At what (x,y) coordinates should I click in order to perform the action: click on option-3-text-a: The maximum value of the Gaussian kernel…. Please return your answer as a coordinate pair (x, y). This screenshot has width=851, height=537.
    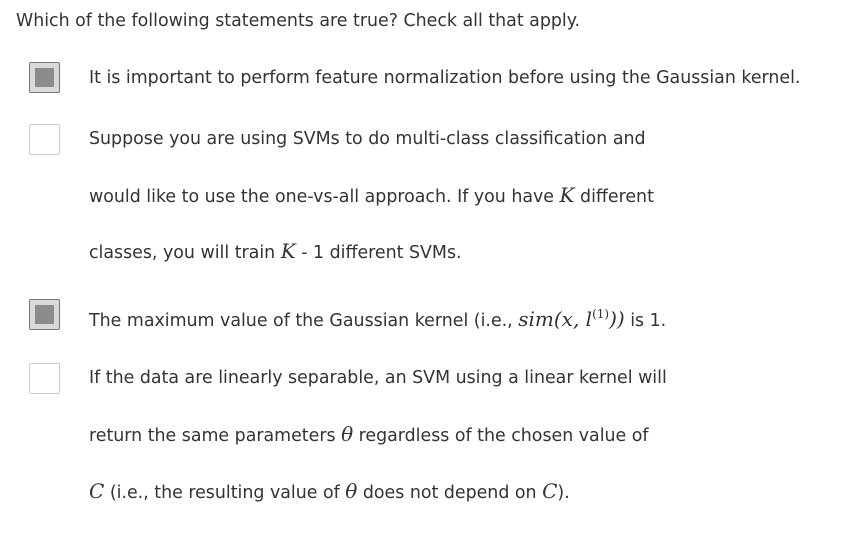
    Looking at the image, I should click on (304, 321).